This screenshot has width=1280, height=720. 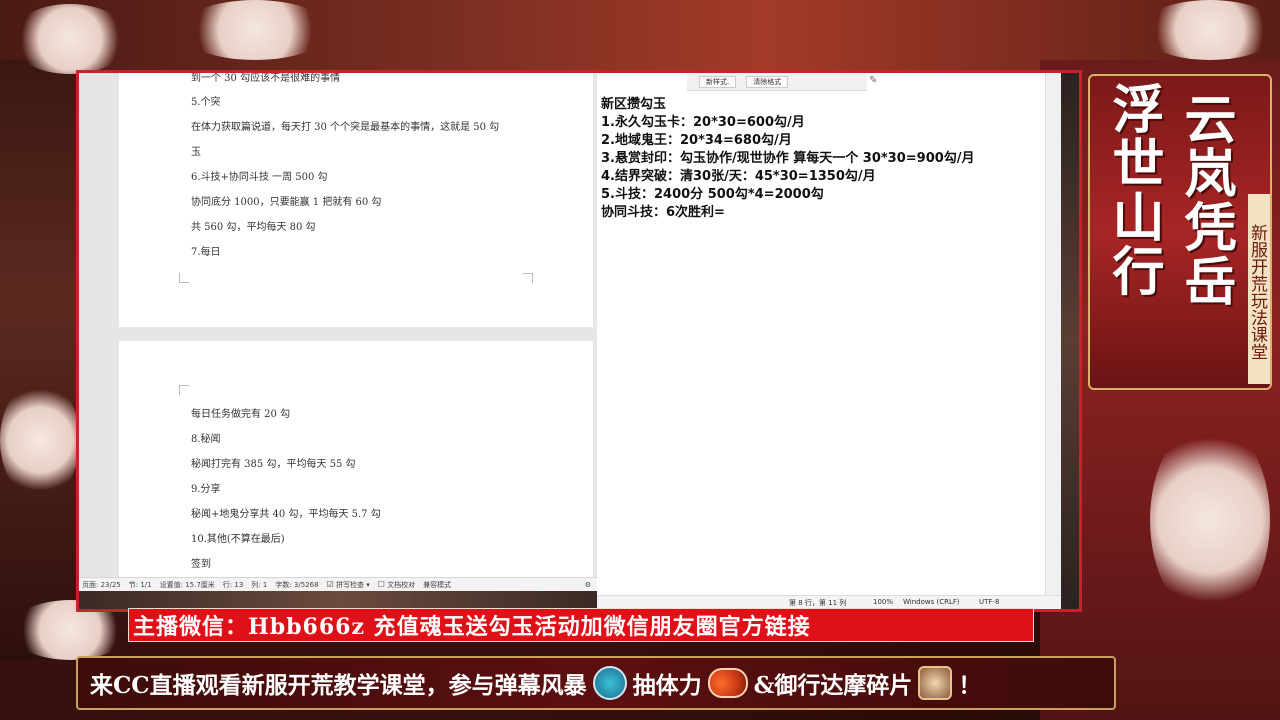 I want to click on new-style-button: 新样式., so click(x=718, y=81).